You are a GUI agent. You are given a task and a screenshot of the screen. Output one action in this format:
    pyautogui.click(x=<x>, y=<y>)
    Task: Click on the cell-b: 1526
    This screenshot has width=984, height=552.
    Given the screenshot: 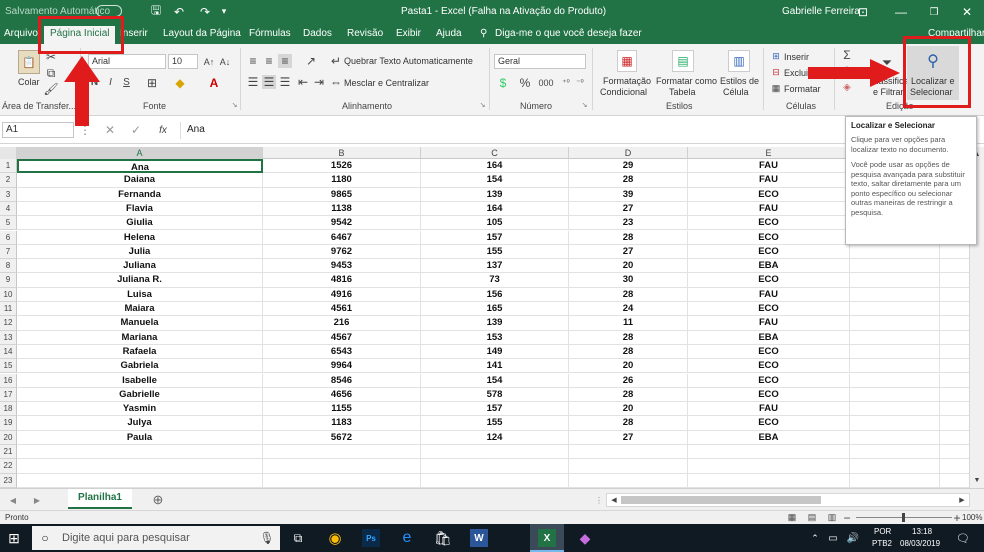 What is the action you would take?
    pyautogui.click(x=342, y=166)
    